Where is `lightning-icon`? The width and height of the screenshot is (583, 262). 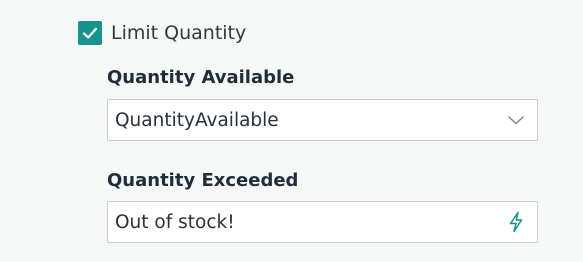 lightning-icon is located at coordinates (516, 222).